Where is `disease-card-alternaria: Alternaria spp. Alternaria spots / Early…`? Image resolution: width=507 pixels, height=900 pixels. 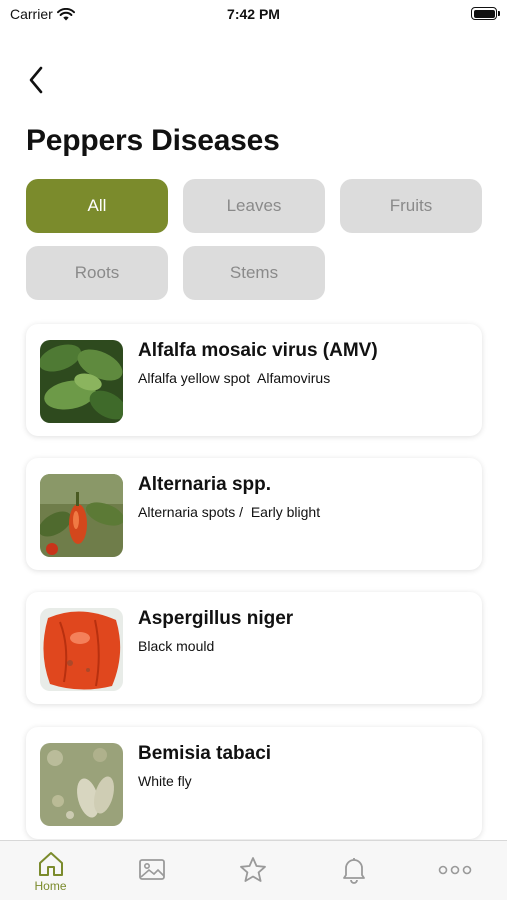
disease-card-alternaria: Alternaria spp. Alternaria spots / Early… is located at coordinates (254, 514).